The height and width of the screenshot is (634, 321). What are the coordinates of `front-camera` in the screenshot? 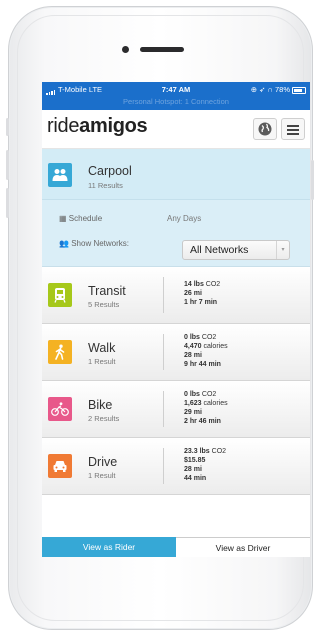 It's located at (125, 49).